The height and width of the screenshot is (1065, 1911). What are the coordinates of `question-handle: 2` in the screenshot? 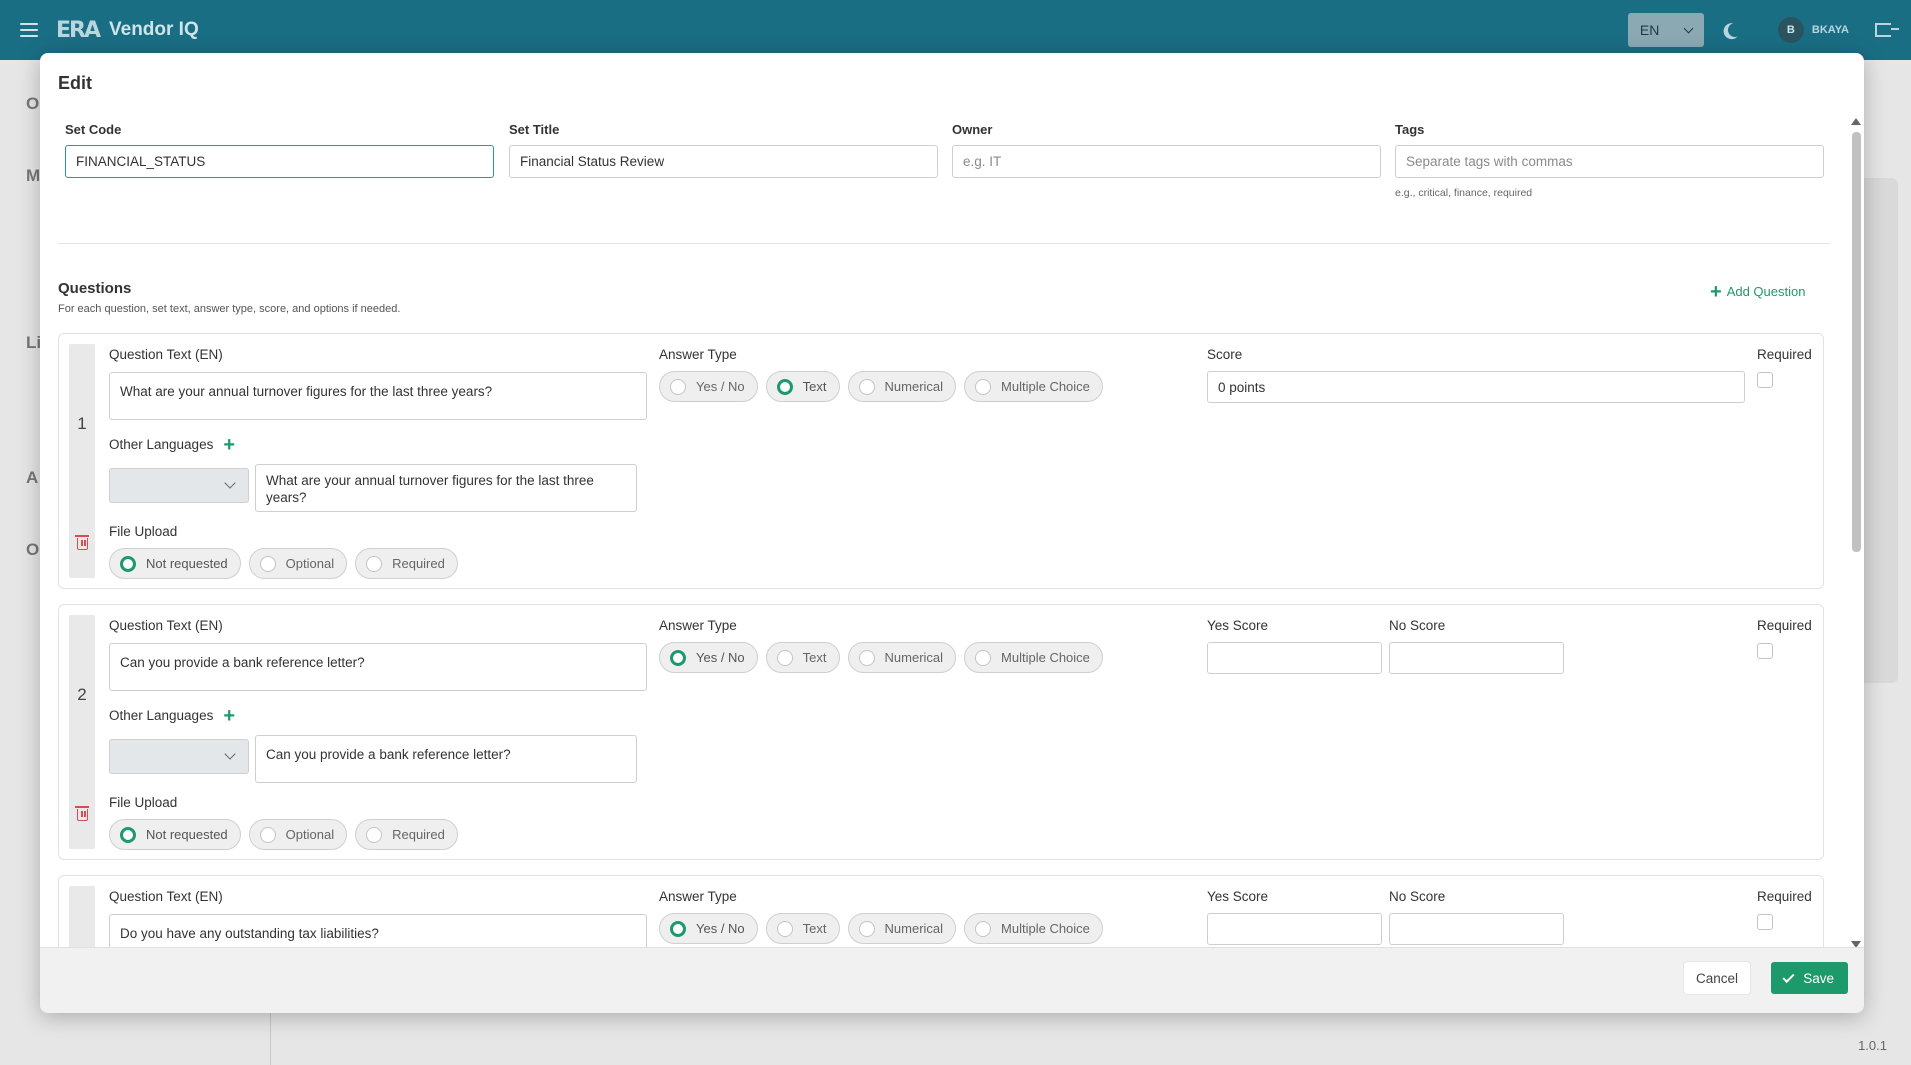 It's located at (82, 732).